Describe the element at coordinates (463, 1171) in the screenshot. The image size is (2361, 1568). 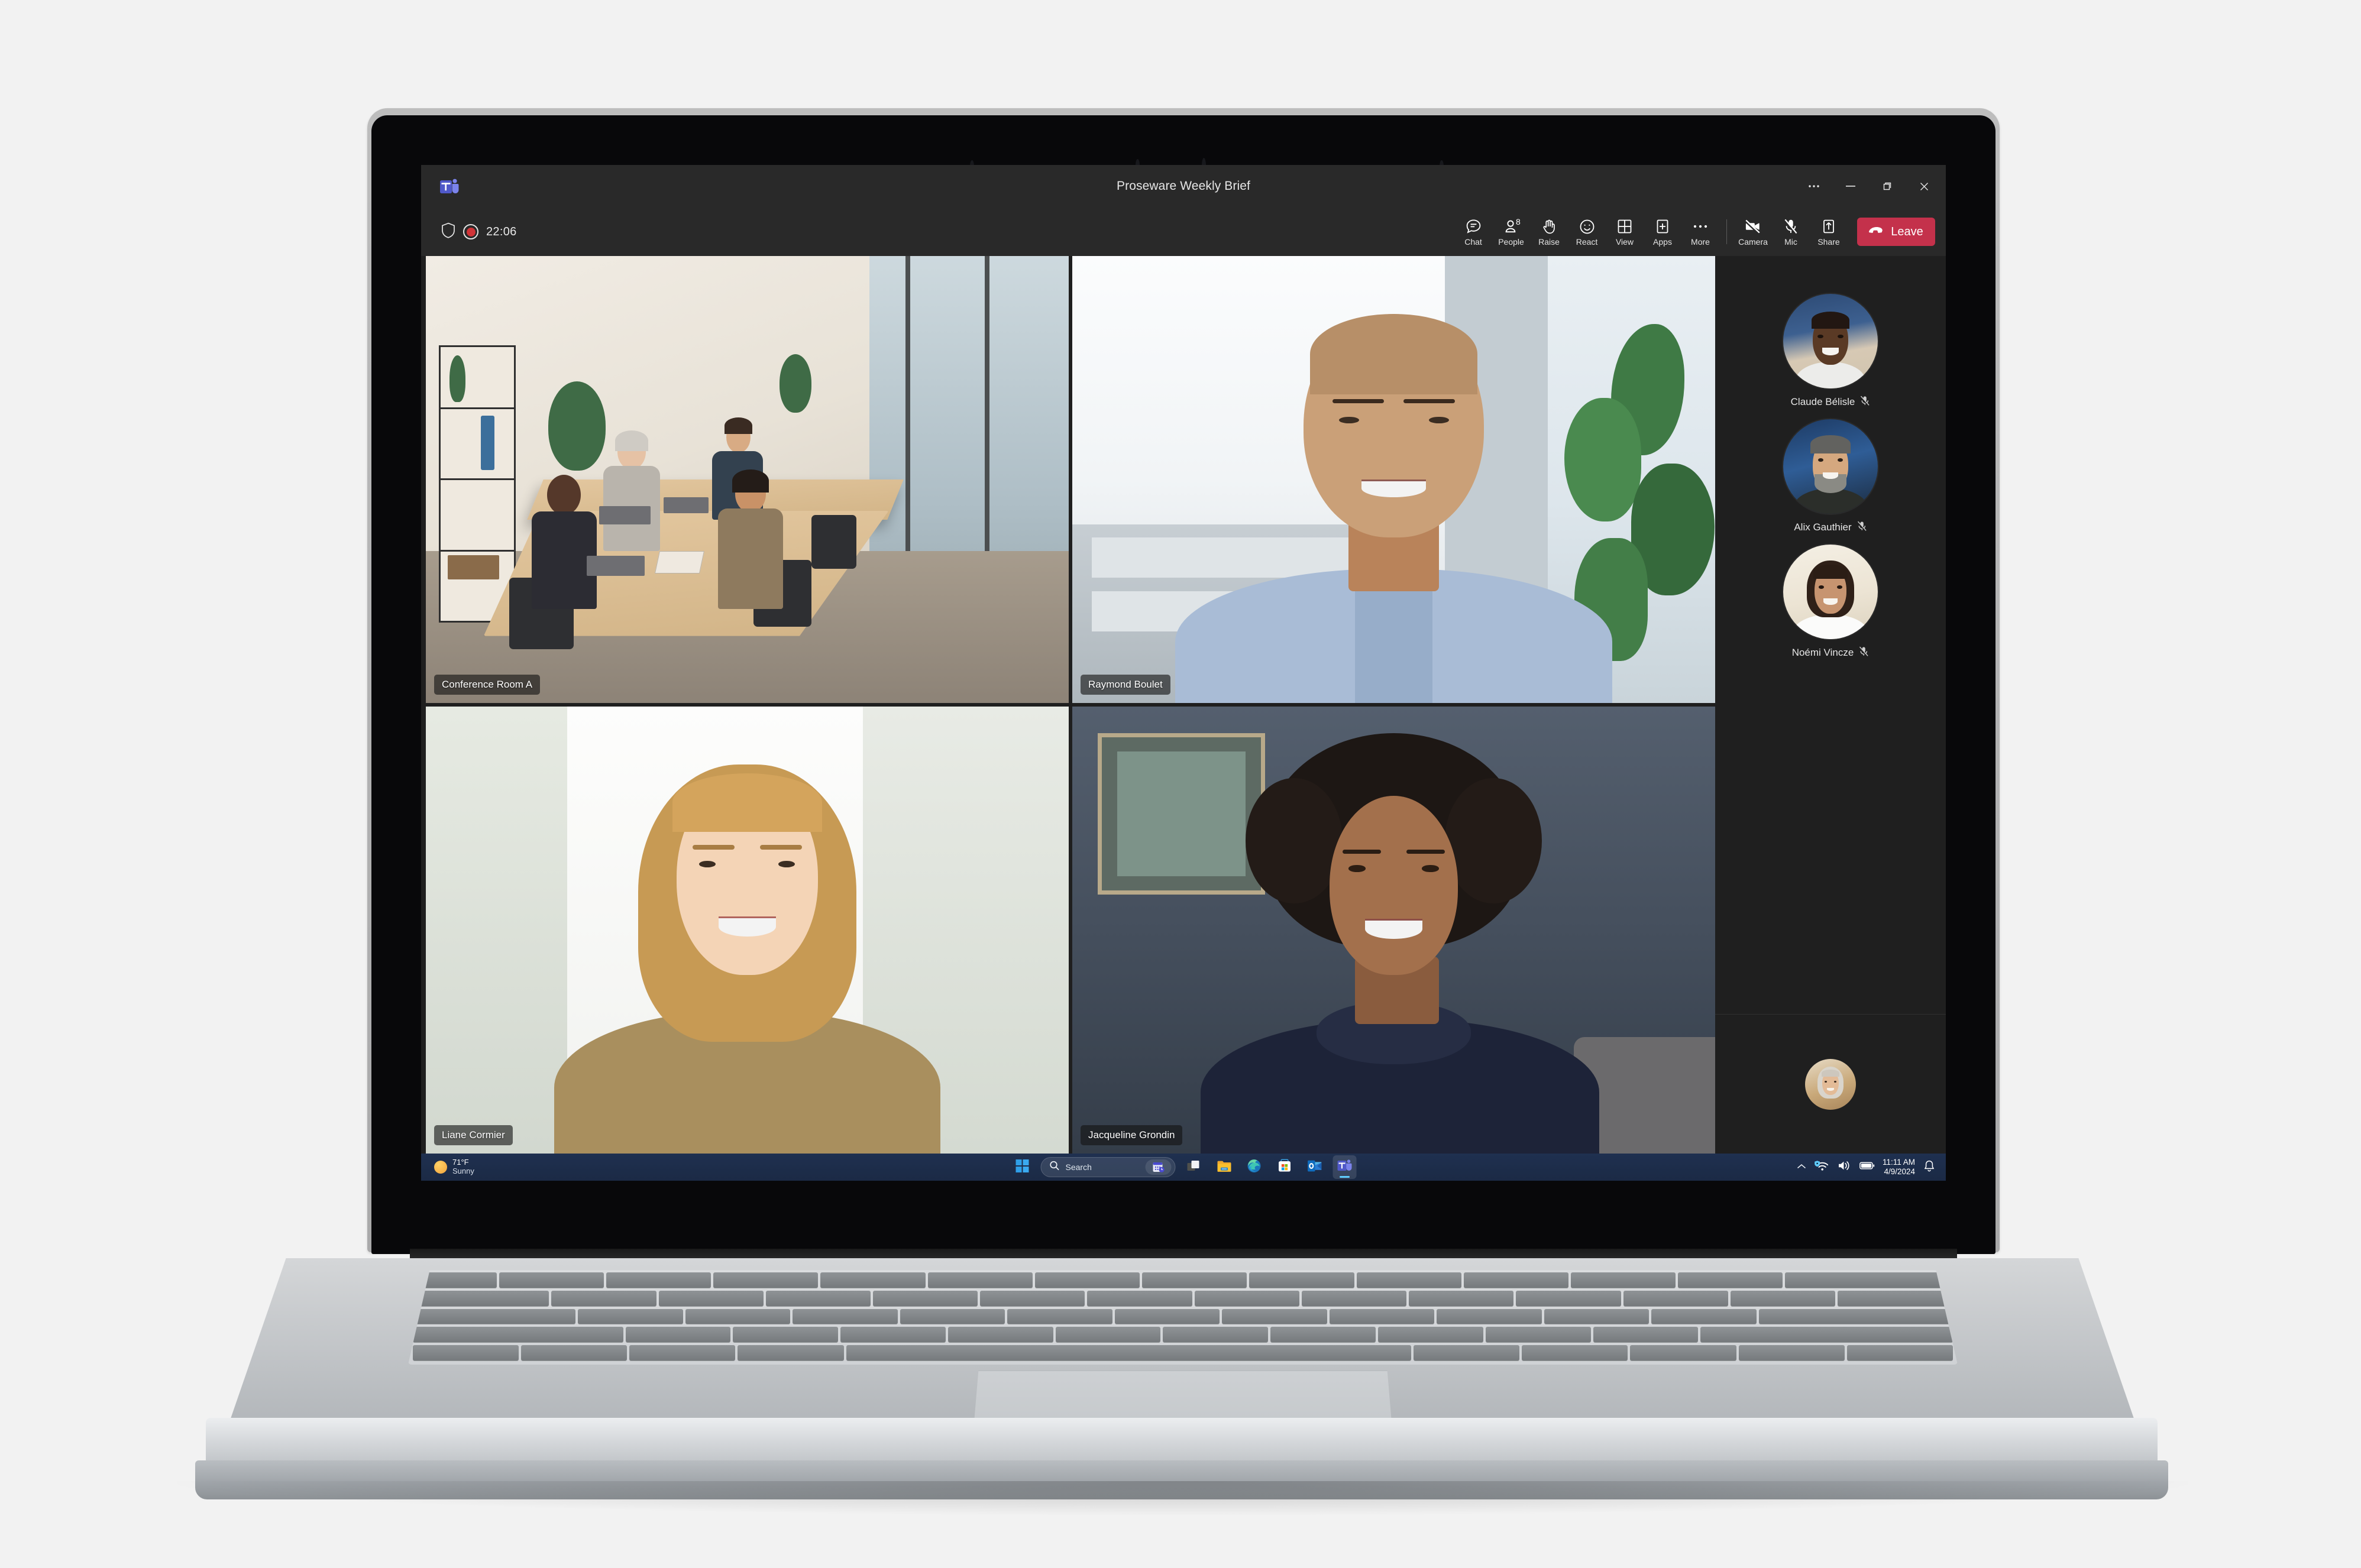
I see `weather-condition: Sunny` at that location.